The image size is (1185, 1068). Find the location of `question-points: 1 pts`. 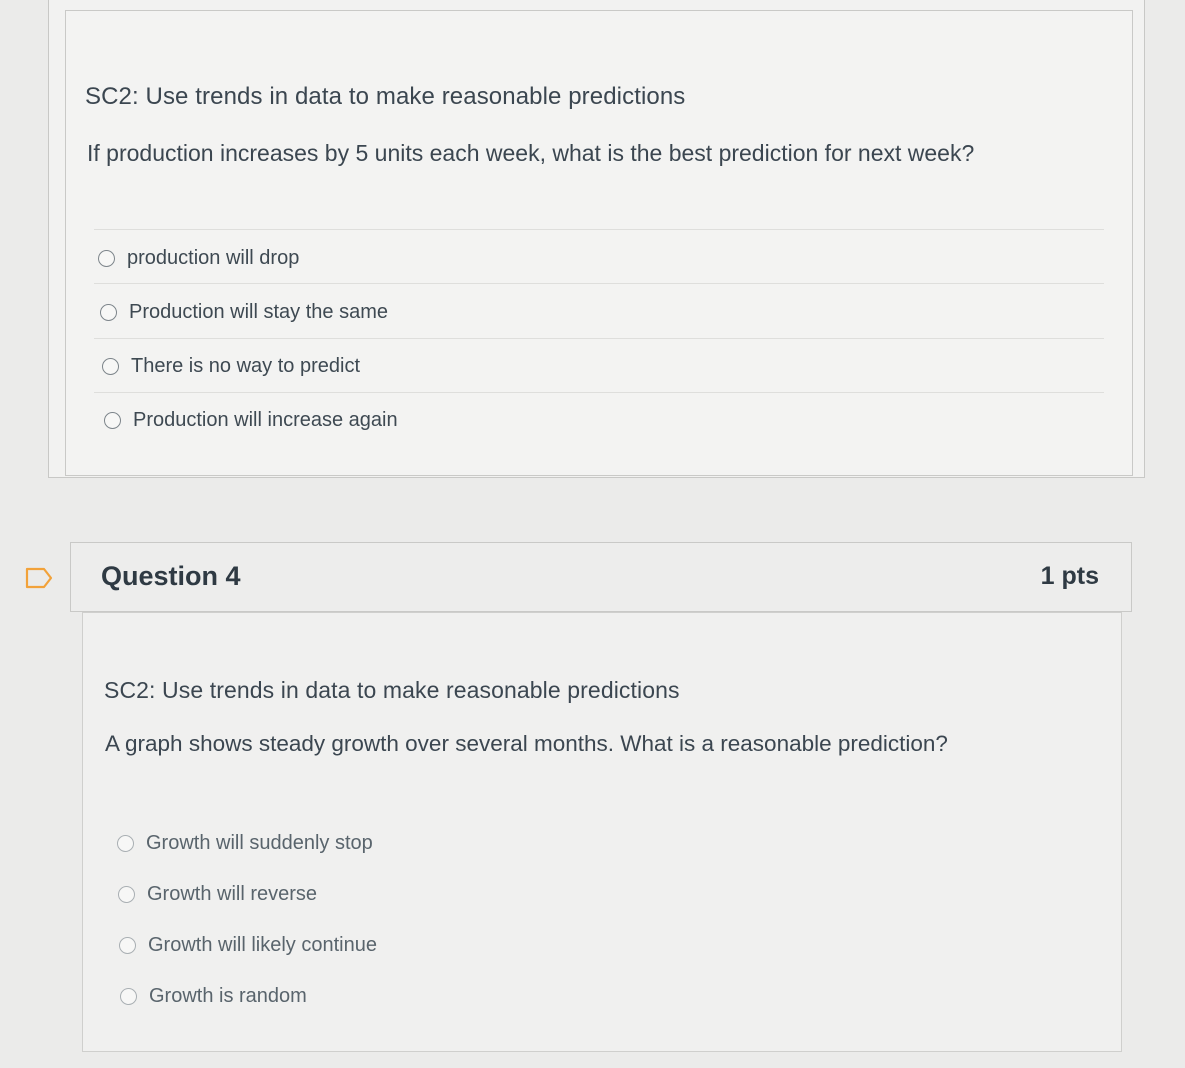

question-points: 1 pts is located at coordinates (1069, 576).